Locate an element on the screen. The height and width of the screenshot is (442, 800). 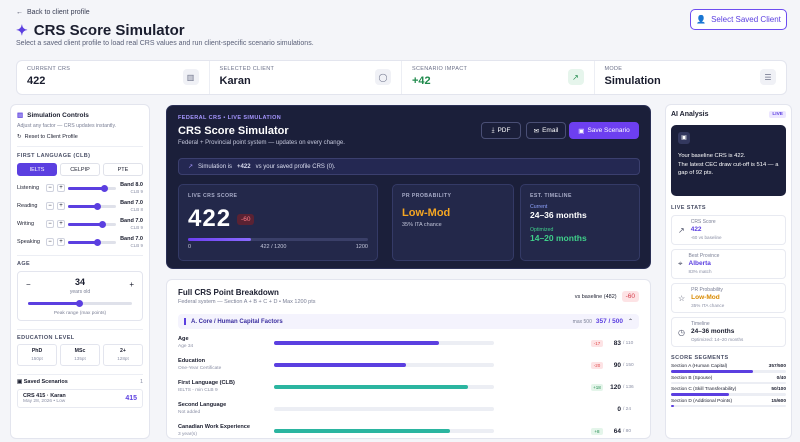
live-stat-text: PR Probability Low-Mod 35% ITA chance is located at coordinates (707, 298).